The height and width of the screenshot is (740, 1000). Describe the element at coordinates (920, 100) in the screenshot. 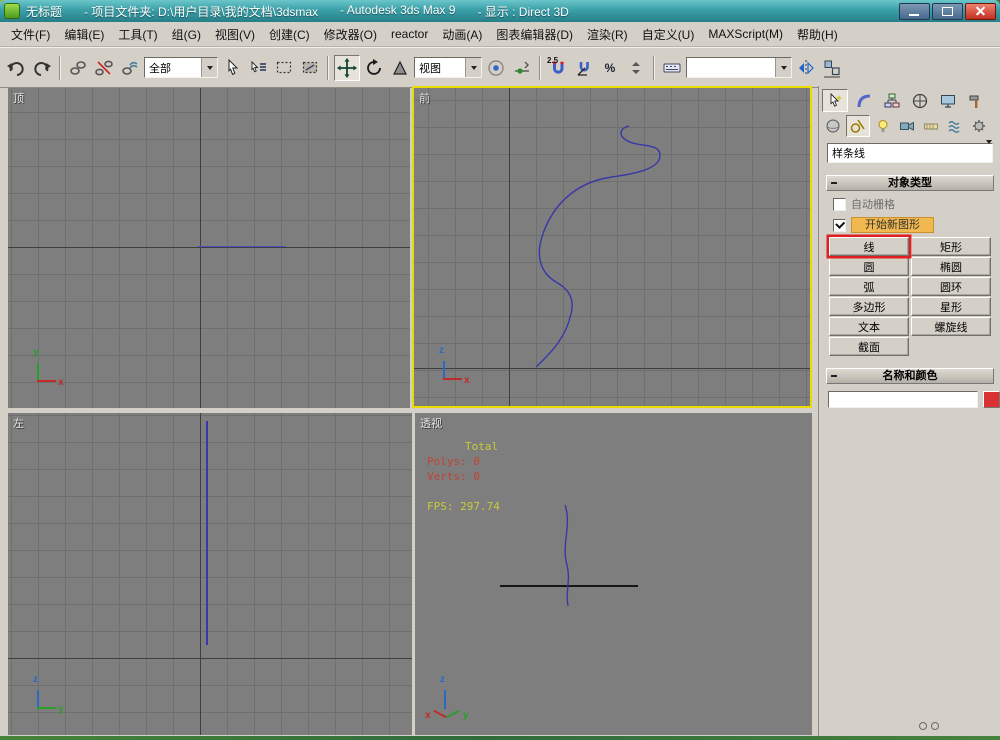

I see `tab-motion` at that location.